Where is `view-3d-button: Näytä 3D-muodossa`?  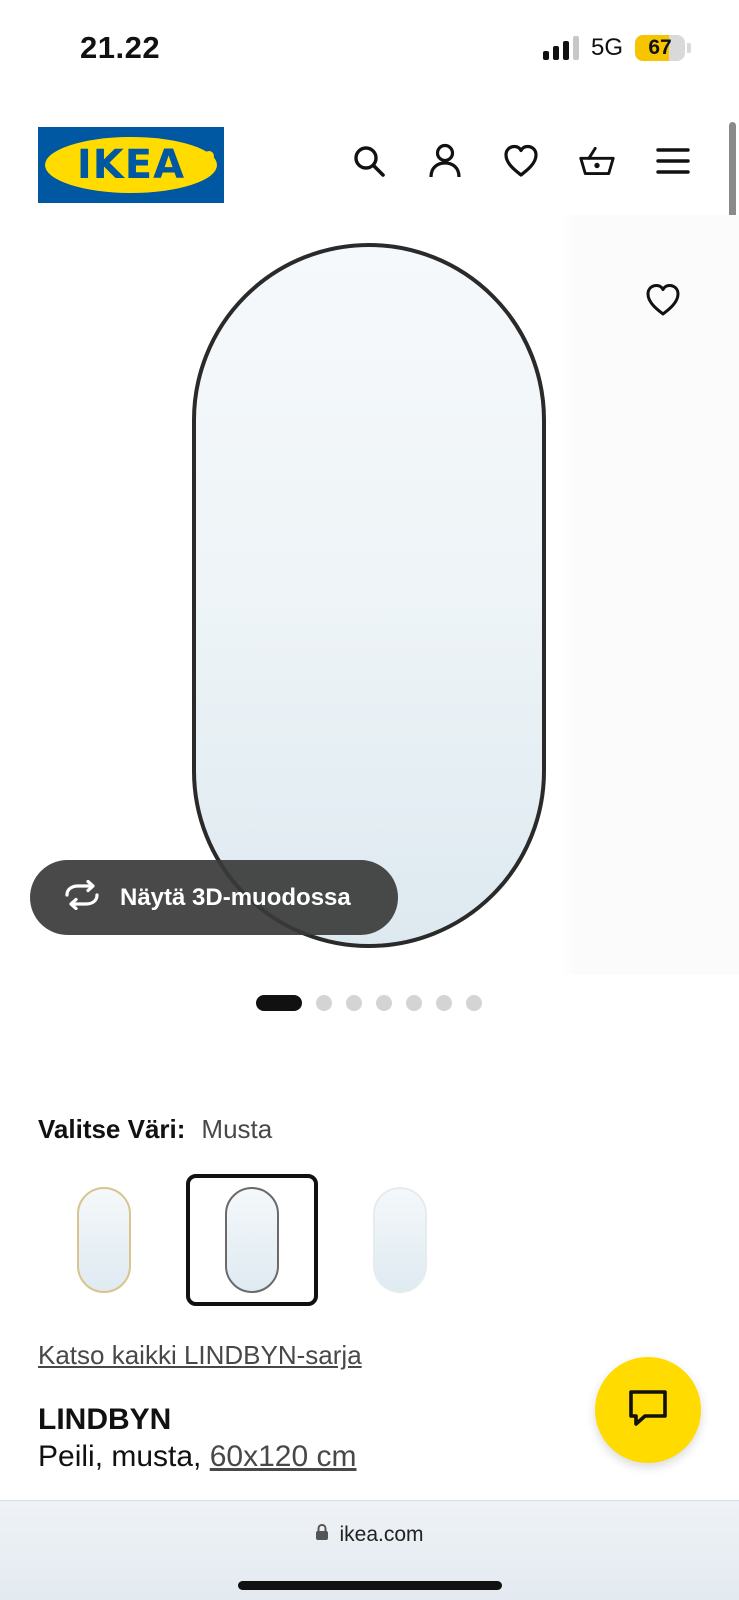 view-3d-button: Näytä 3D-muodossa is located at coordinates (214, 897).